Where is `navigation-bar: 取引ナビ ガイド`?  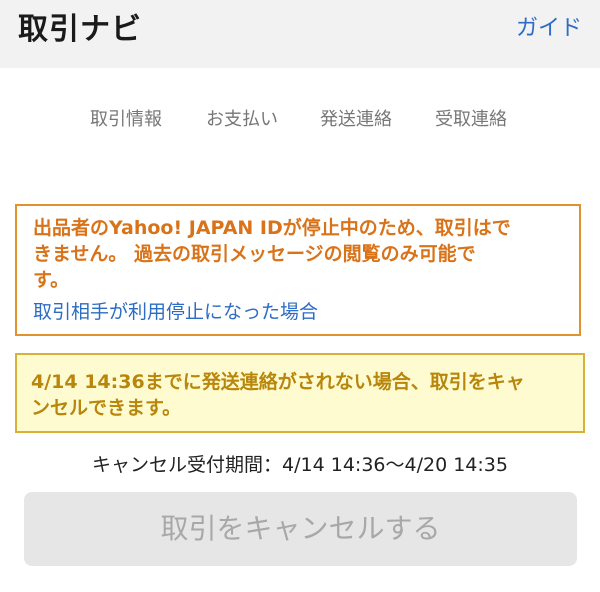 navigation-bar: 取引ナビ ガイド is located at coordinates (300, 34).